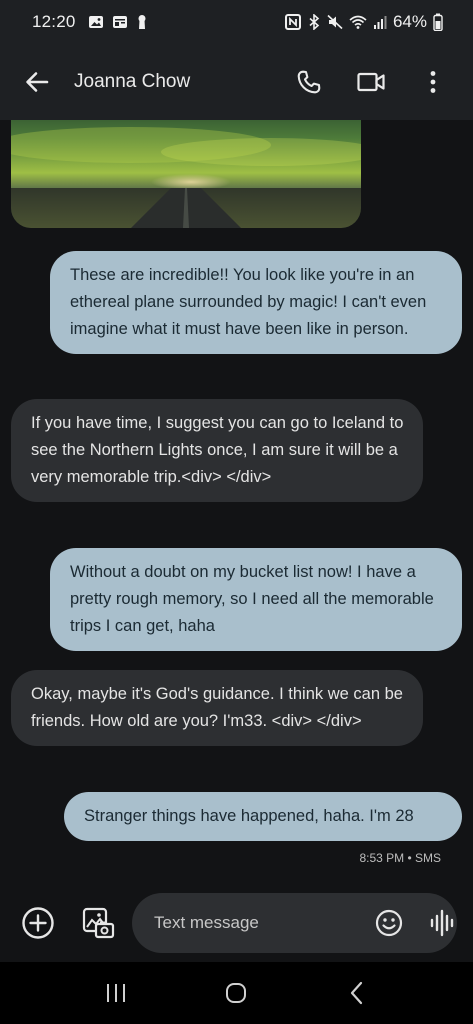 This screenshot has width=473, height=1024. I want to click on app-actions, so click(371, 82).